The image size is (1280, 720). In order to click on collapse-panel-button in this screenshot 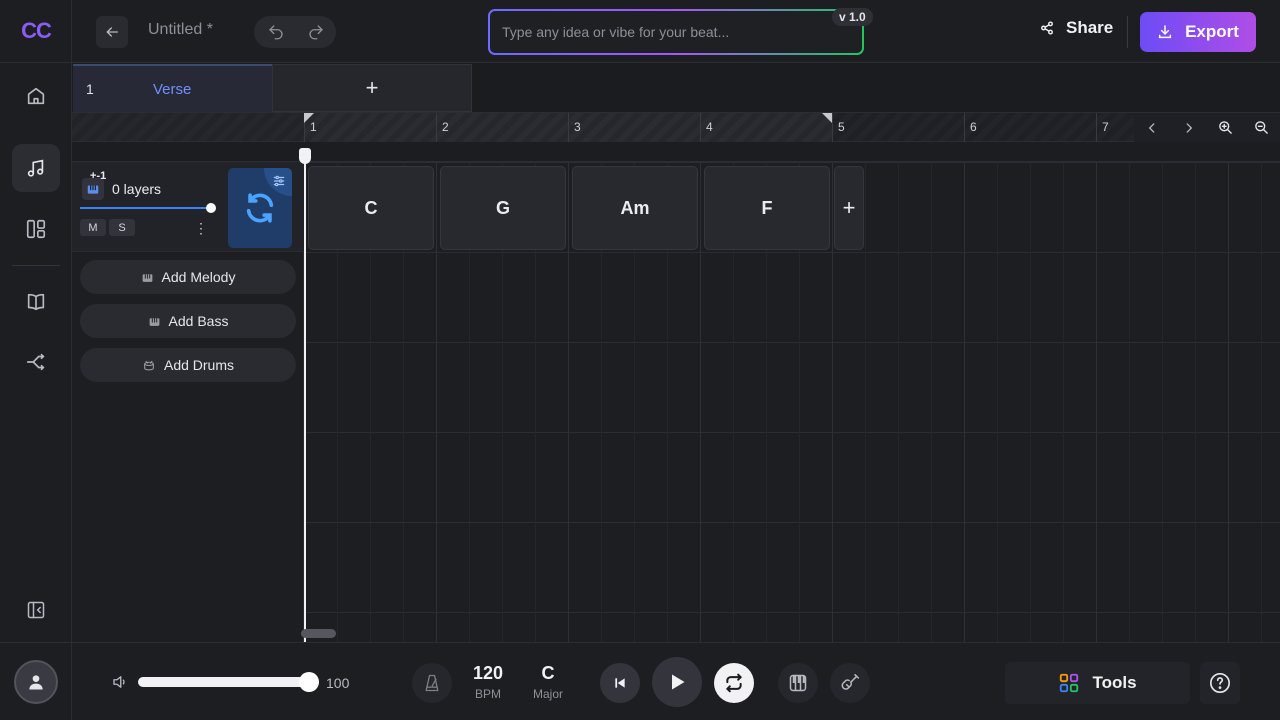, I will do `click(36, 610)`.